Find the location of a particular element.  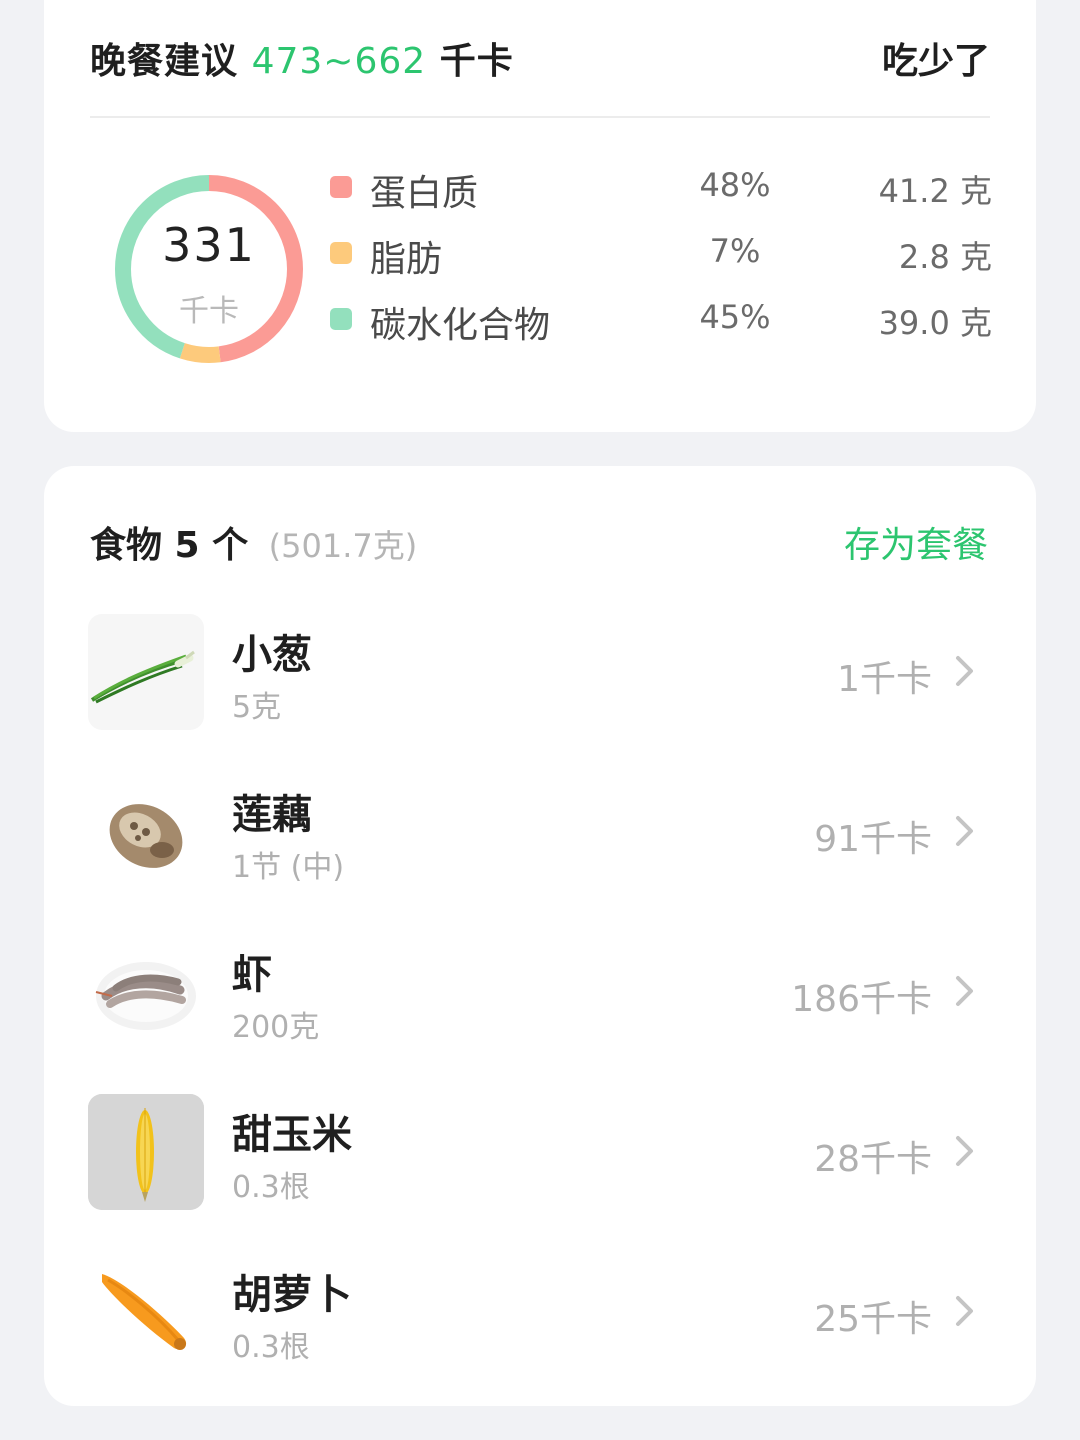

intake-status: 吃少了 is located at coordinates (935, 61).